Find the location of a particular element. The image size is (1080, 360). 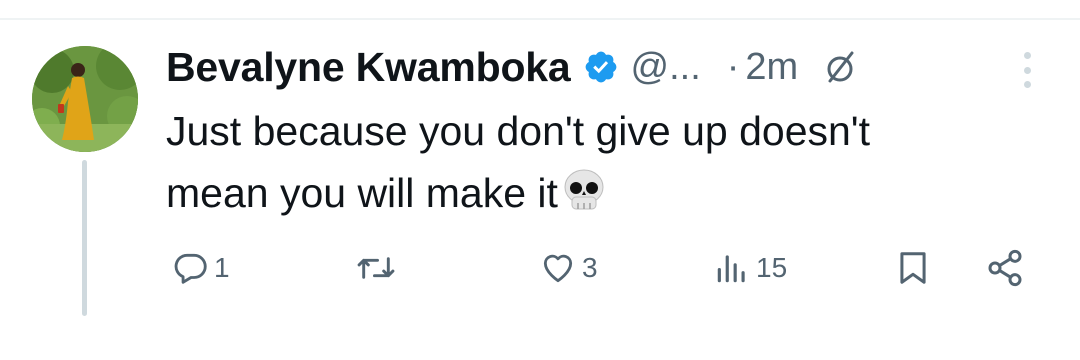

timestamp: 2m is located at coordinates (771, 67).